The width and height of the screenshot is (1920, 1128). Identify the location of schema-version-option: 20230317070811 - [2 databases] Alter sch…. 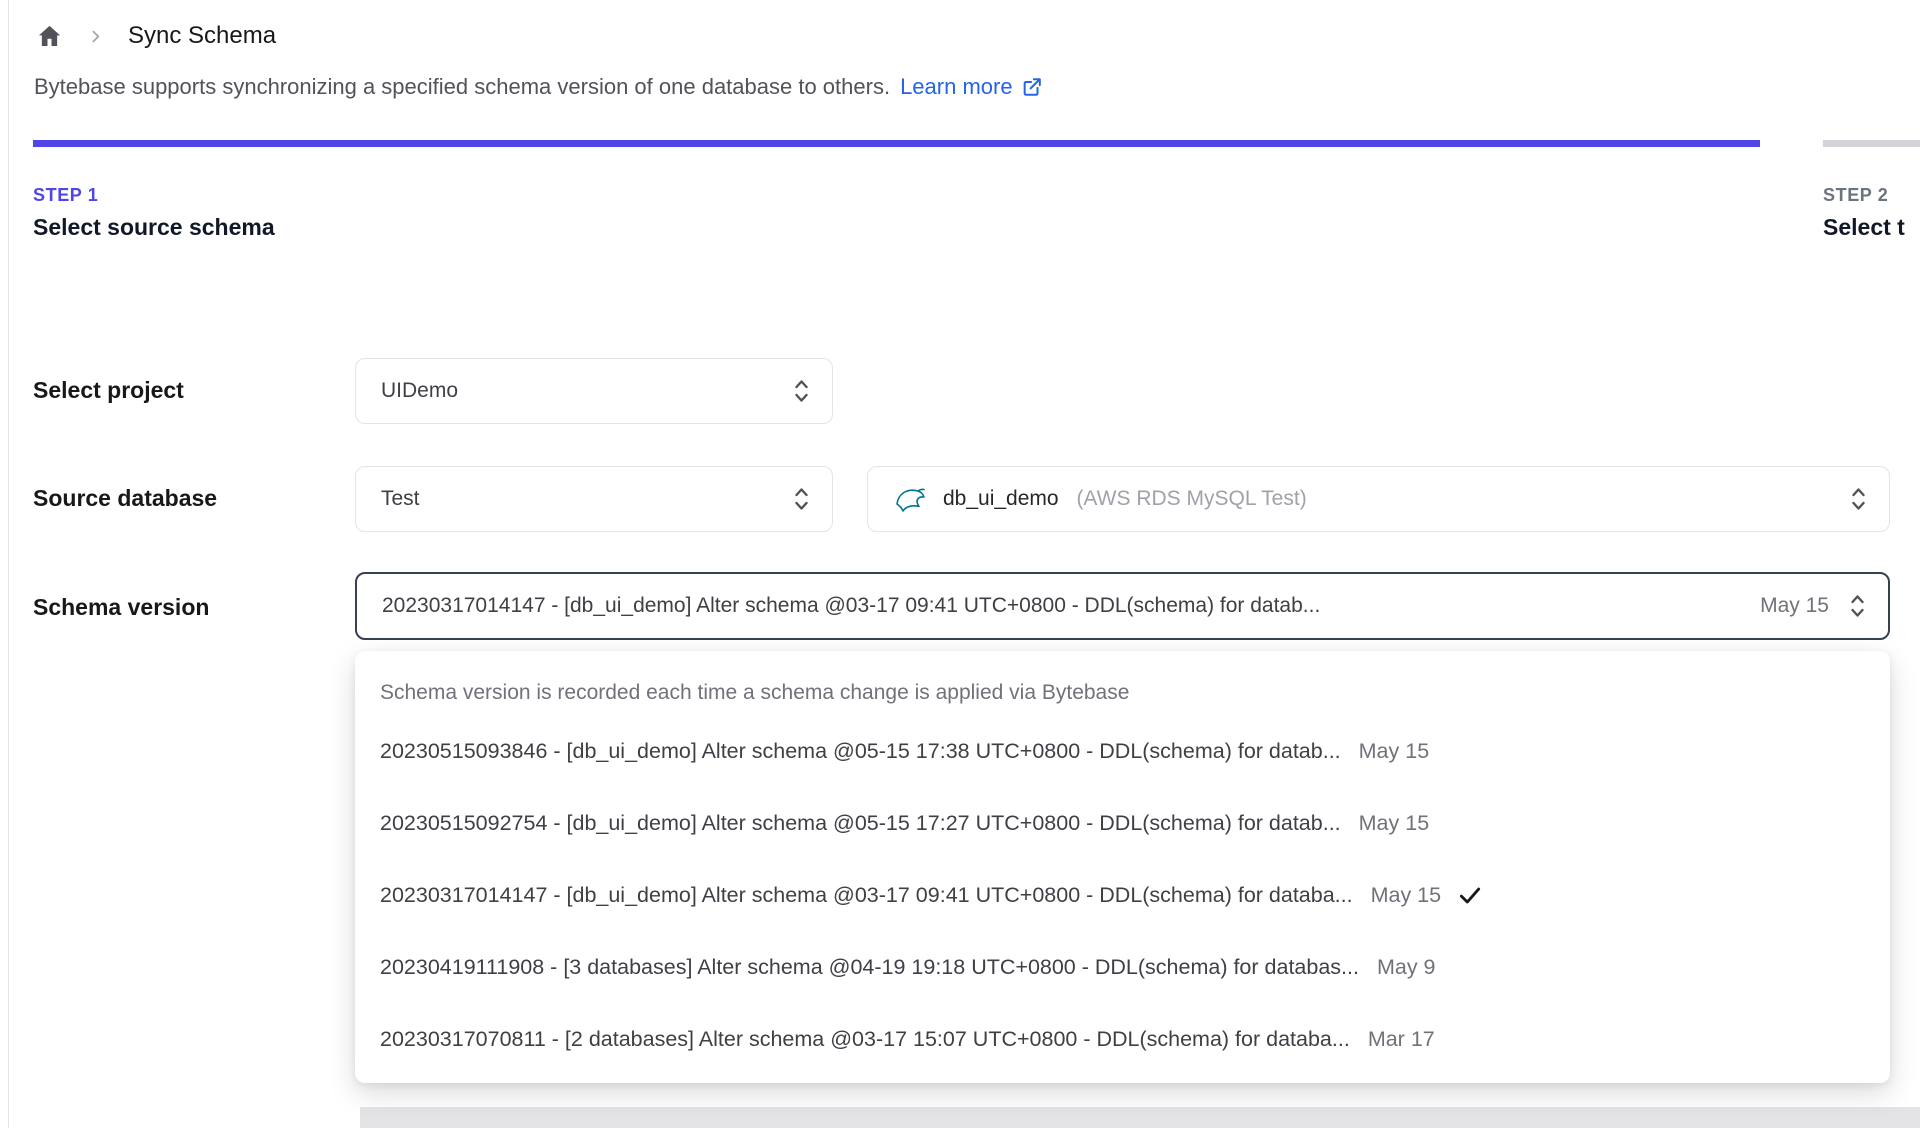
(1122, 1039).